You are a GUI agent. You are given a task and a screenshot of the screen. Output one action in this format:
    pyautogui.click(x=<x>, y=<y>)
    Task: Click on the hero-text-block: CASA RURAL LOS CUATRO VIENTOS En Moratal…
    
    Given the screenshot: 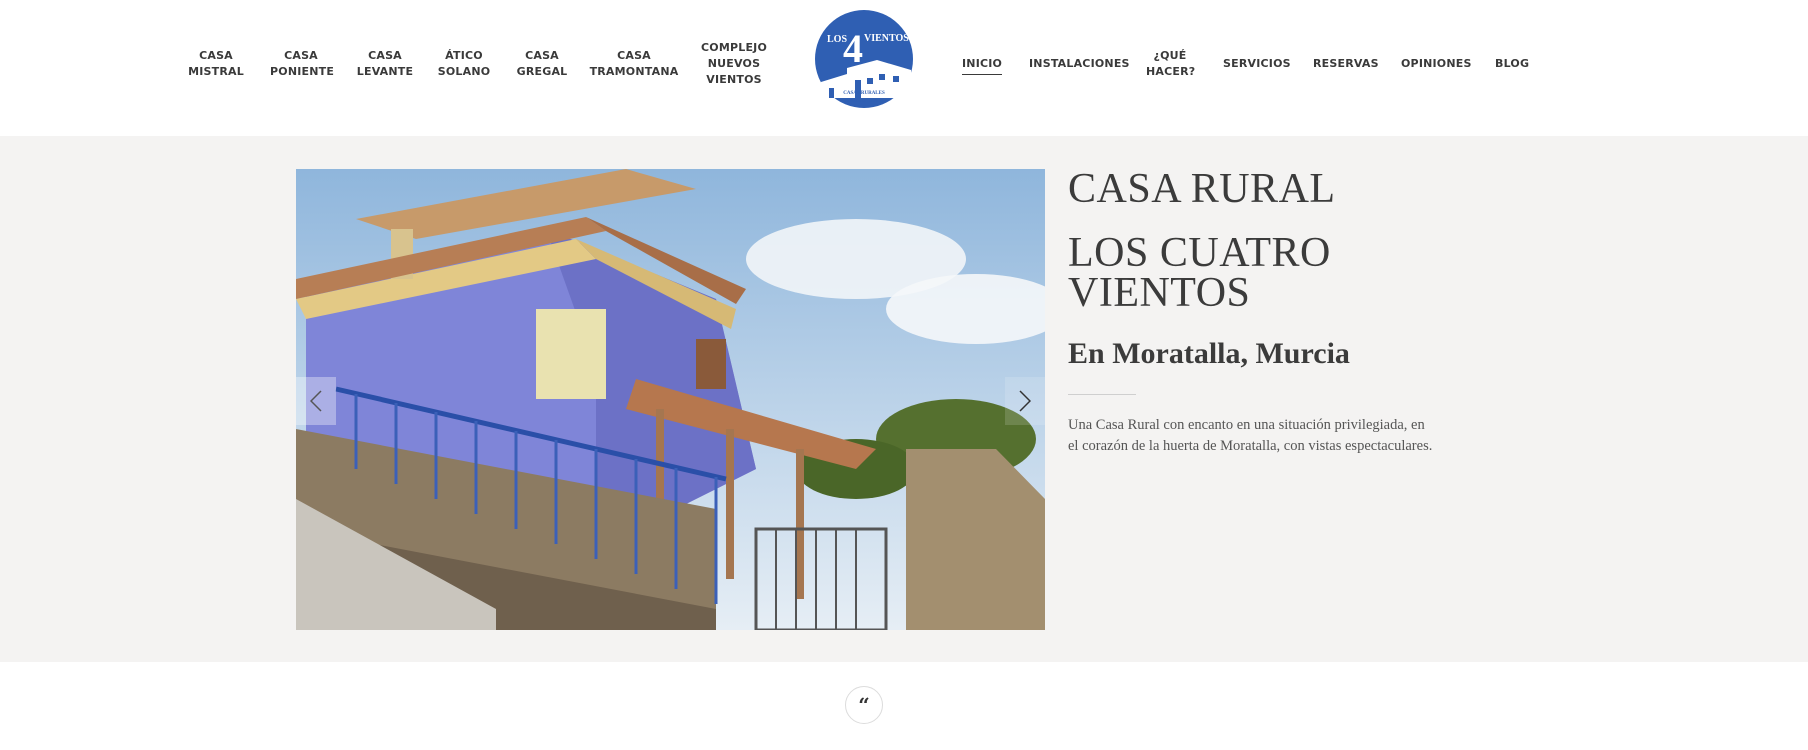 What is the action you would take?
    pyautogui.click(x=1258, y=311)
    